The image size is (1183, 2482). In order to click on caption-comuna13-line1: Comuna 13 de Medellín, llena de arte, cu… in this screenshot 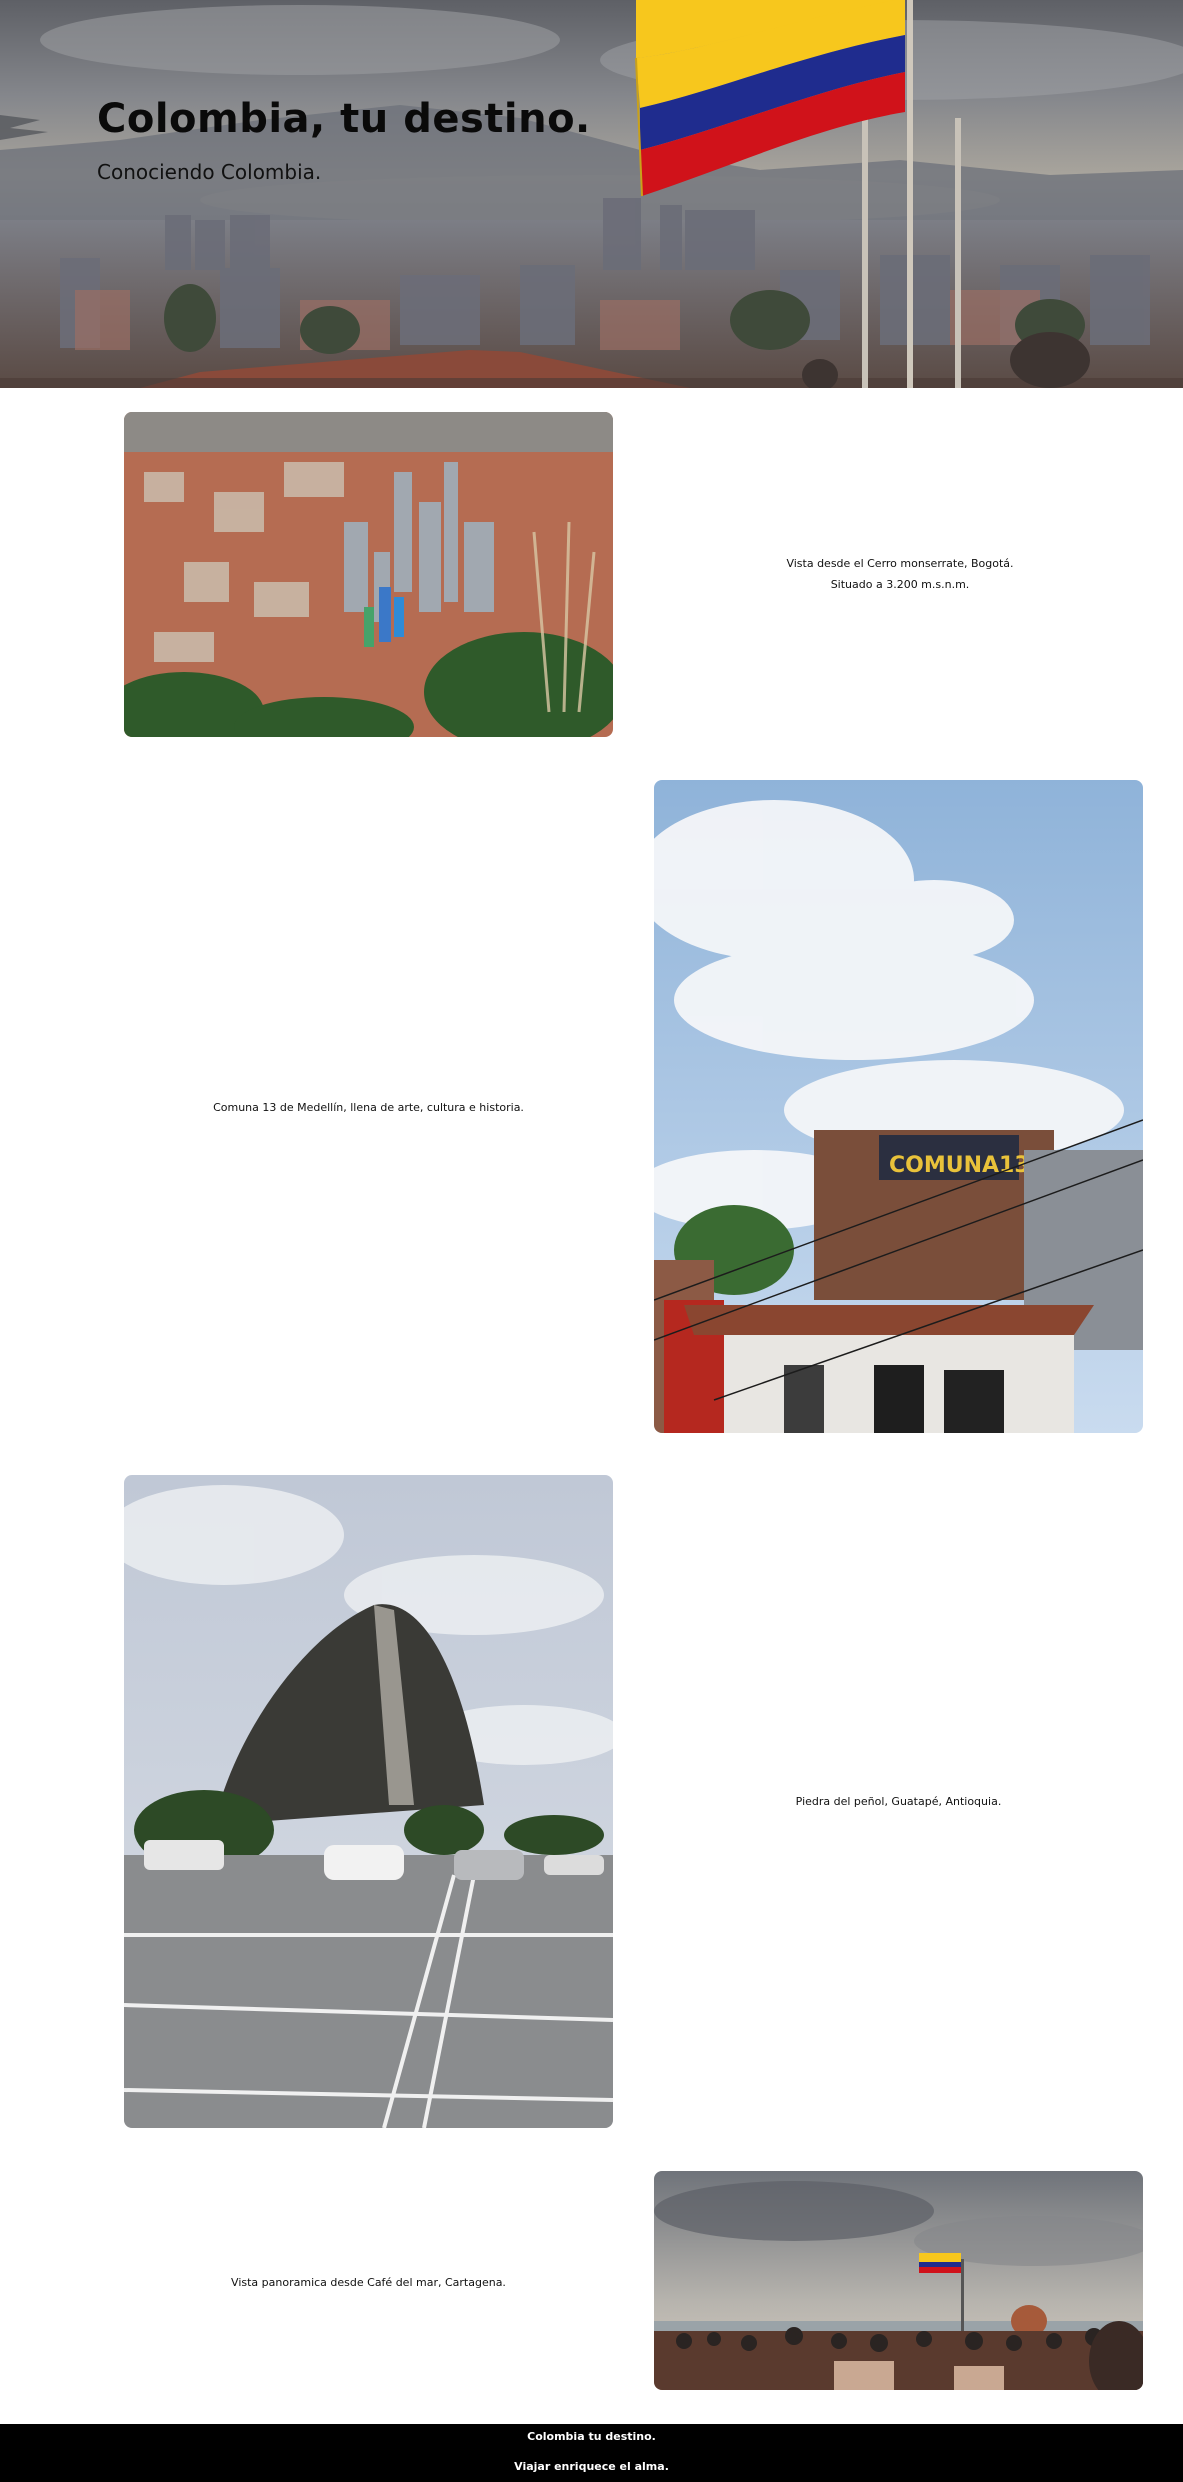, I will do `click(368, 1107)`.